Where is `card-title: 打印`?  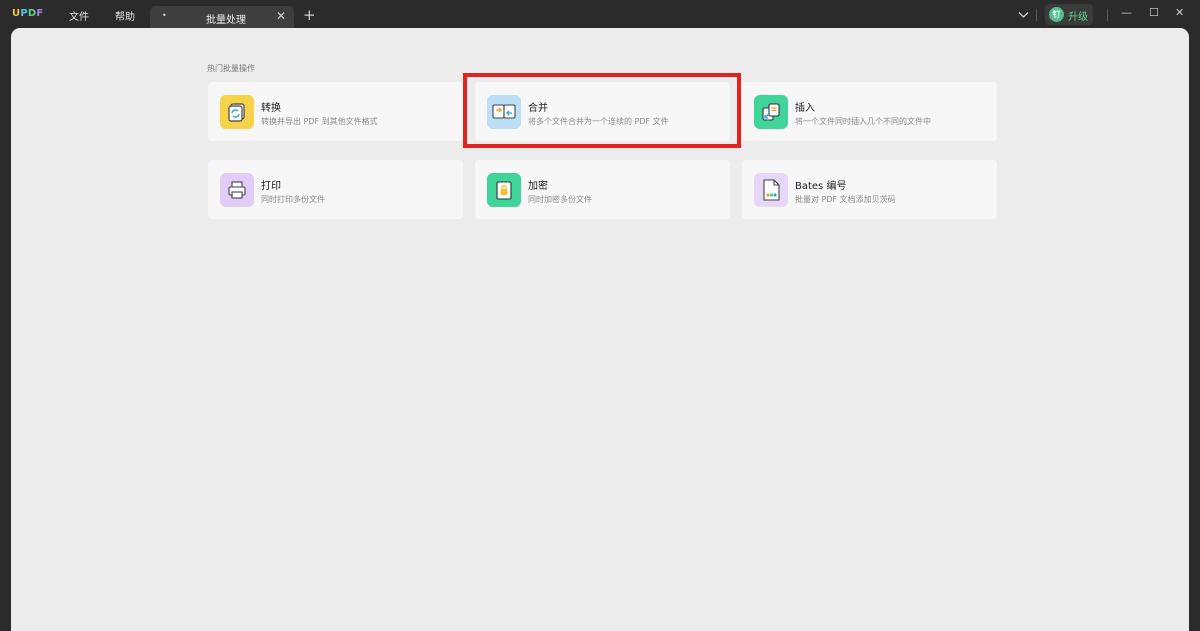
card-title: 打印 is located at coordinates (271, 186).